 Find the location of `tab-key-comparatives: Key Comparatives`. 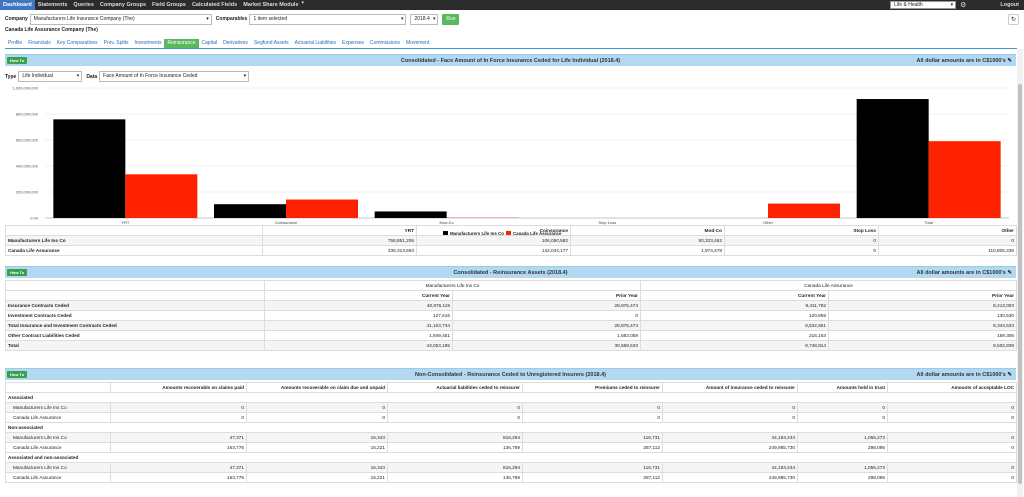

tab-key-comparatives: Key Comparatives is located at coordinates (77, 43).